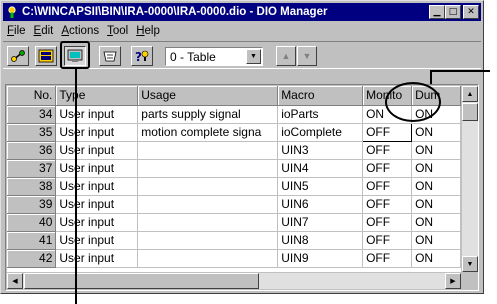 The image size is (497, 304). I want to click on monitor-button-highlight, so click(75, 55).